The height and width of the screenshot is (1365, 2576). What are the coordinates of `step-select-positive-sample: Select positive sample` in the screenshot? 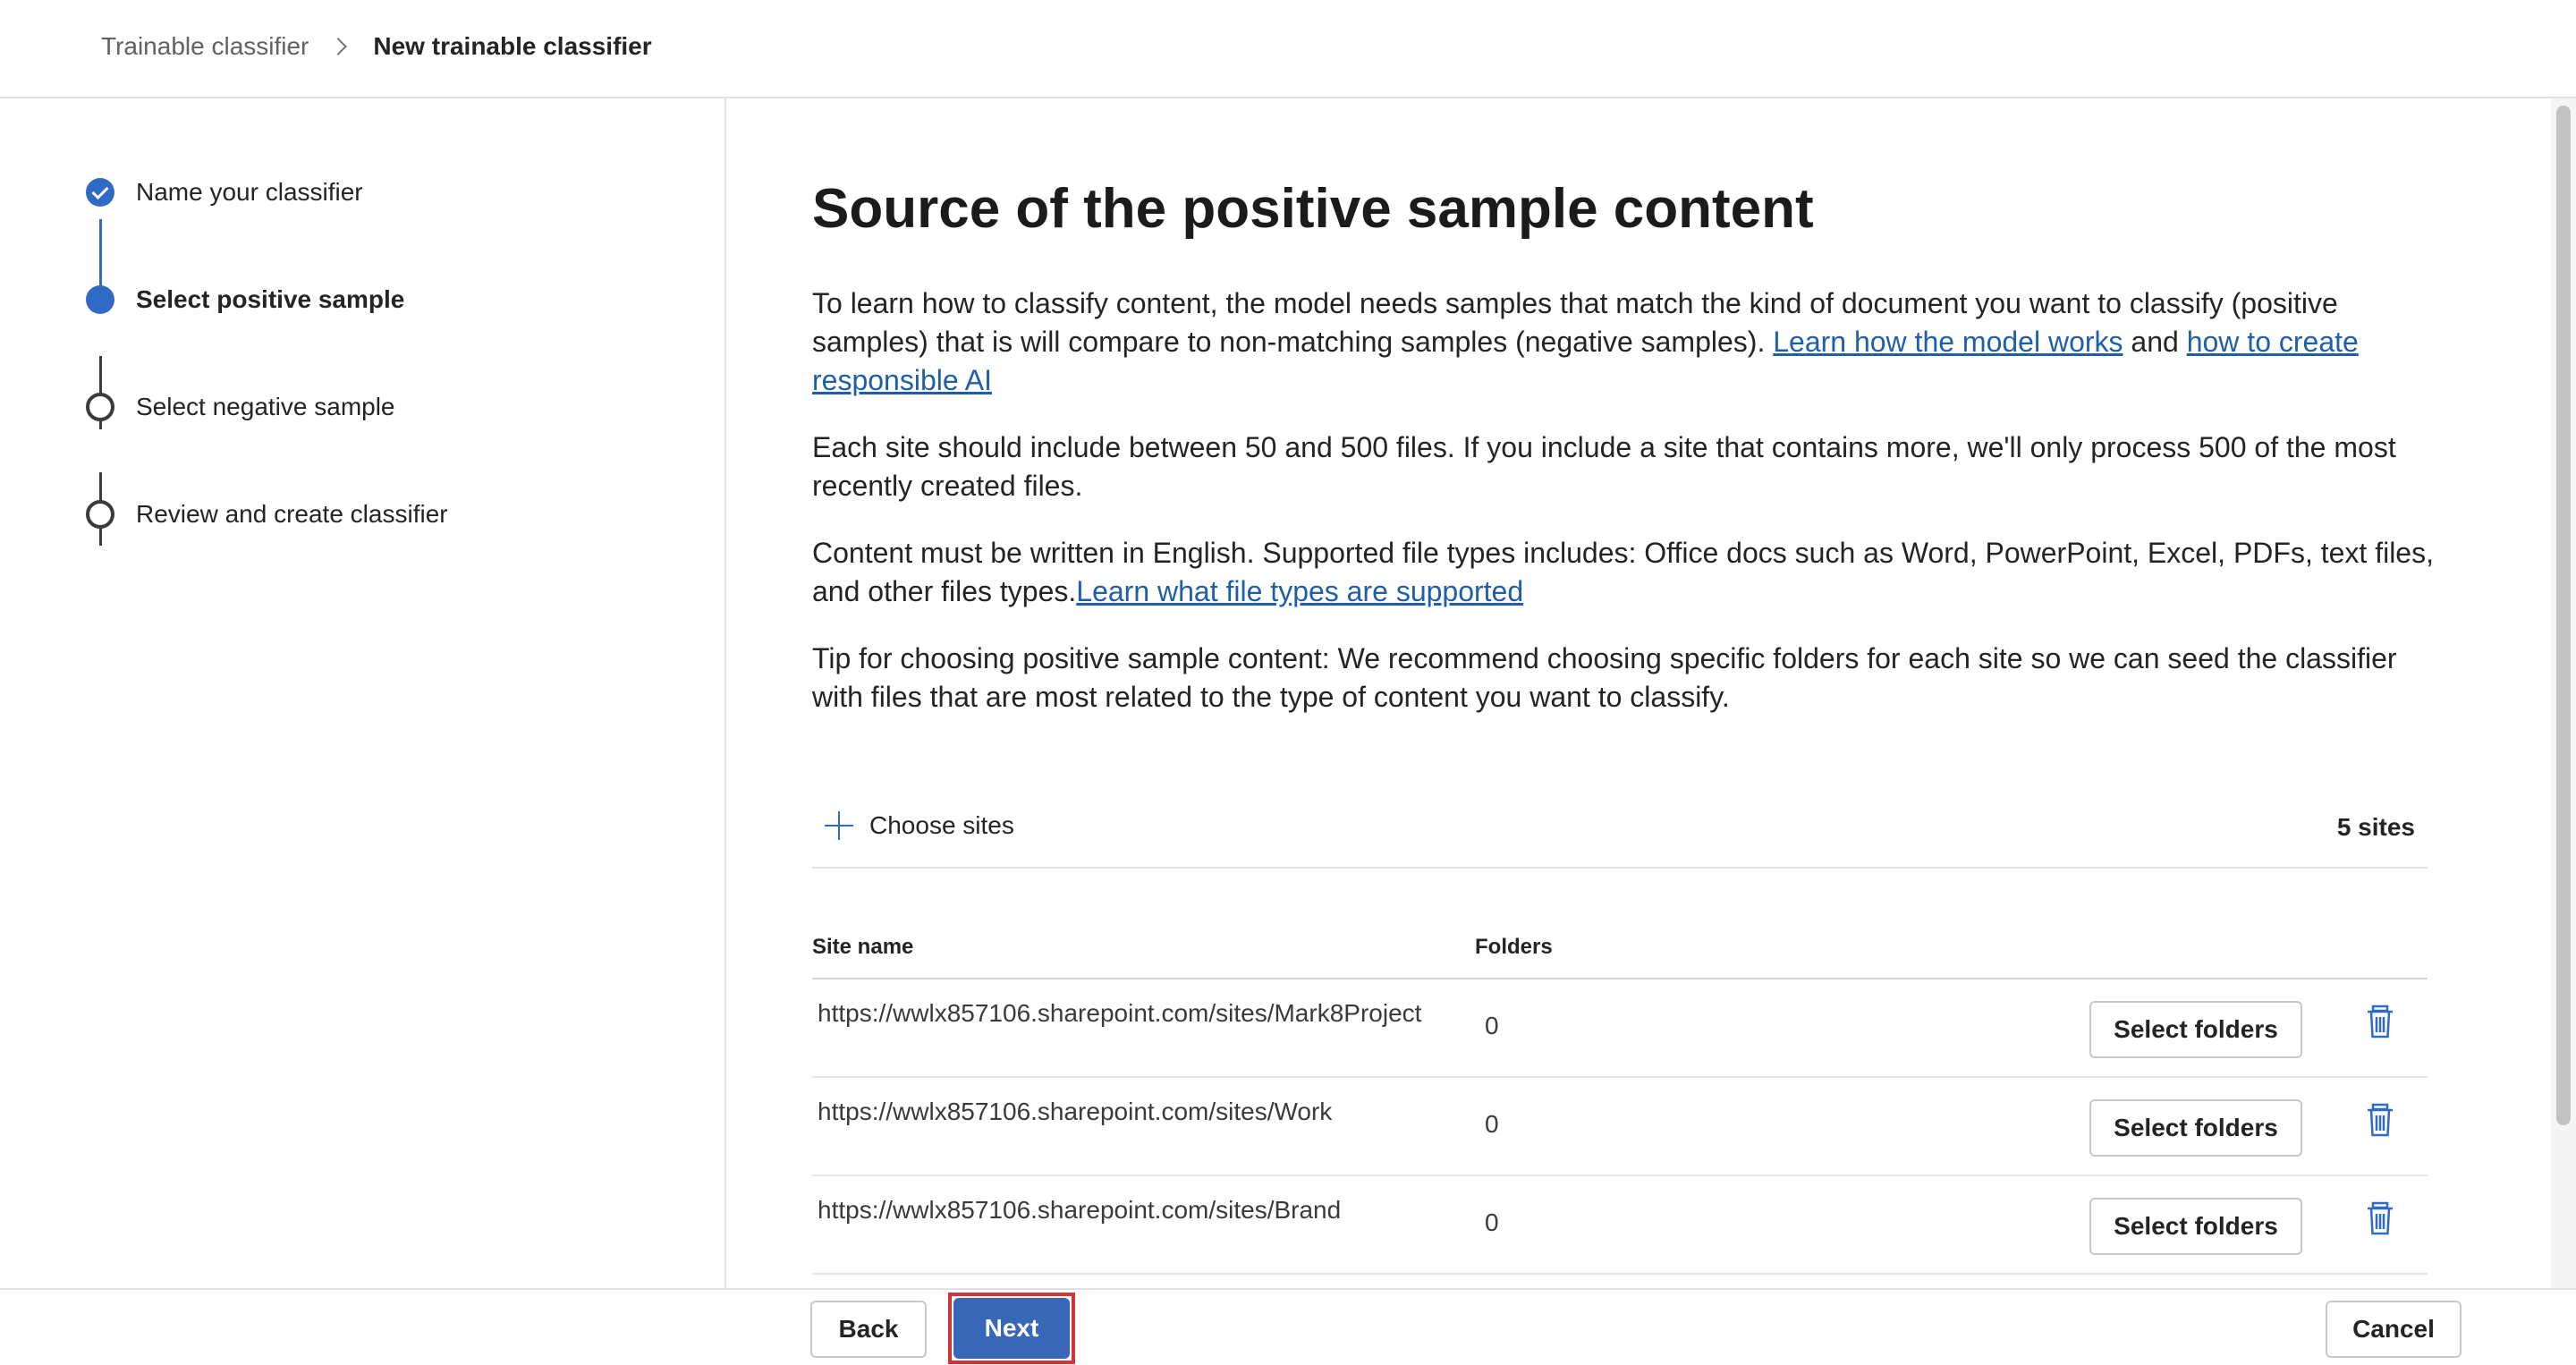 It's located at (245, 299).